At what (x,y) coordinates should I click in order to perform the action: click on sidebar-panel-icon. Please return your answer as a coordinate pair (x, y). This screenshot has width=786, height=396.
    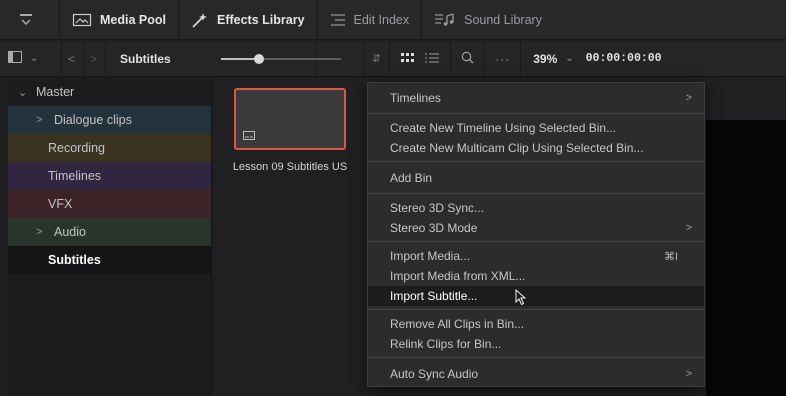
    Looking at the image, I should click on (15, 58).